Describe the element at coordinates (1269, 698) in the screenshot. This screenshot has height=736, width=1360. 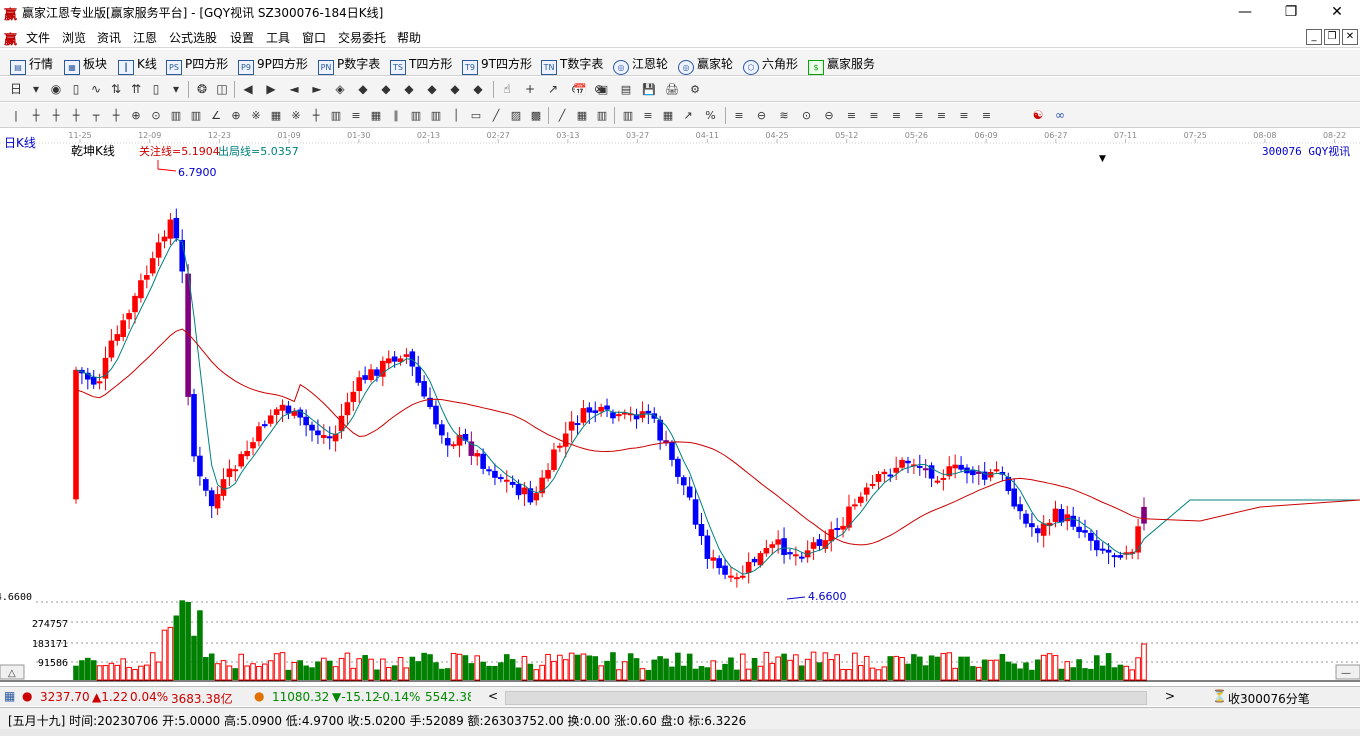
I see `tick-trade-link: 收300076分笔` at that location.